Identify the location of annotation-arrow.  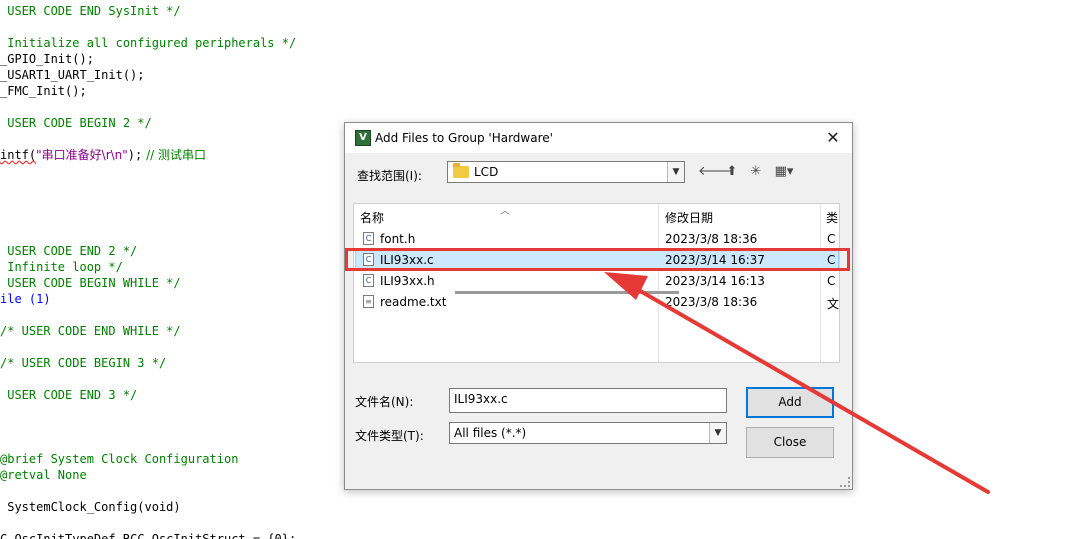
(797, 383).